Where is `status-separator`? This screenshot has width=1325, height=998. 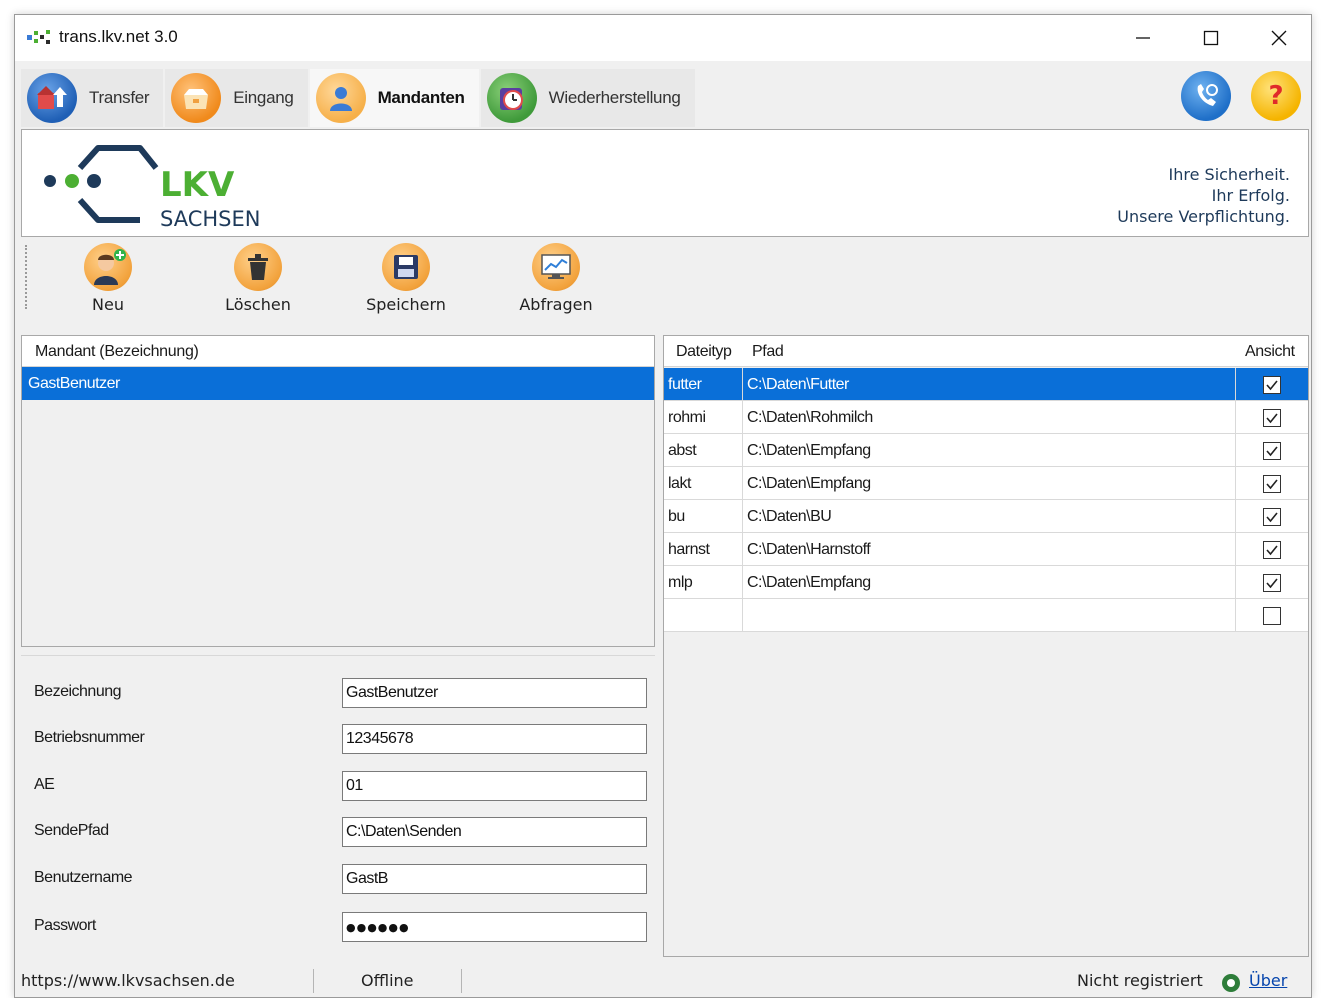 status-separator is located at coordinates (313, 981).